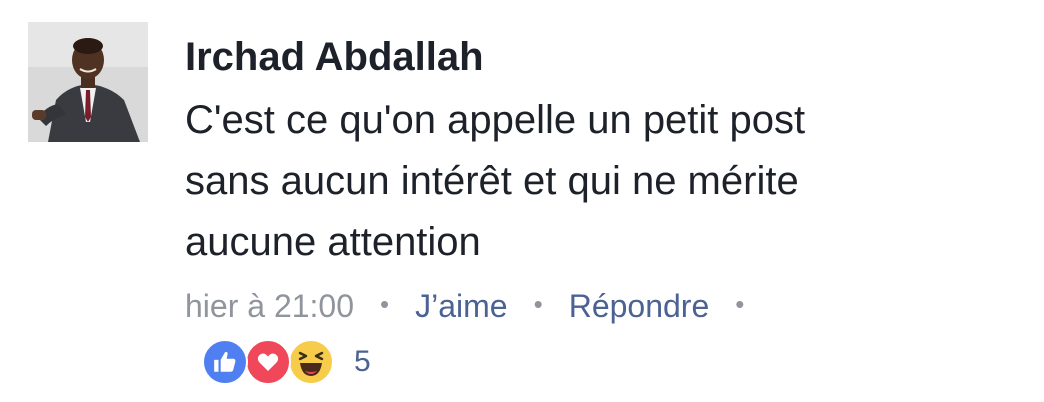  Describe the element at coordinates (639, 306) in the screenshot. I see `reply-button: Répondre` at that location.